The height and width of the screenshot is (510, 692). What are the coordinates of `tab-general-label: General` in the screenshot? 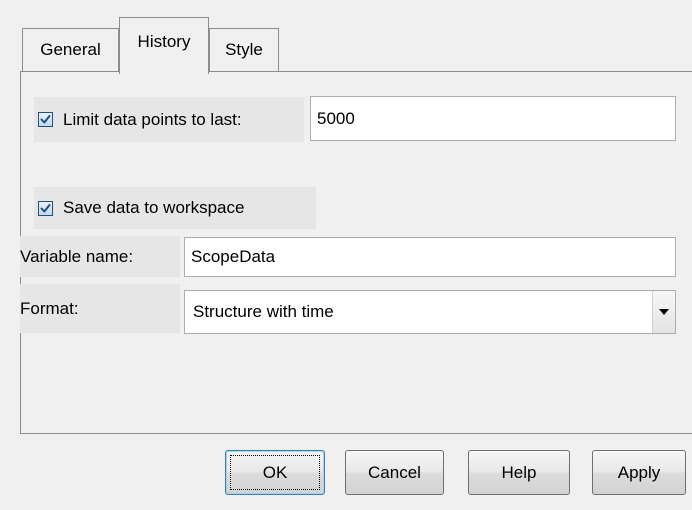 It's located at (70, 49).